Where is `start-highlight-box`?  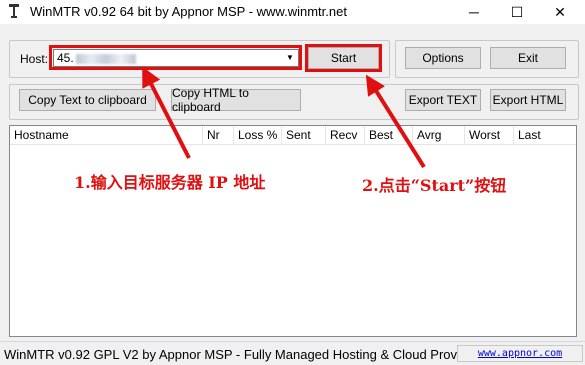 start-highlight-box is located at coordinates (343, 58).